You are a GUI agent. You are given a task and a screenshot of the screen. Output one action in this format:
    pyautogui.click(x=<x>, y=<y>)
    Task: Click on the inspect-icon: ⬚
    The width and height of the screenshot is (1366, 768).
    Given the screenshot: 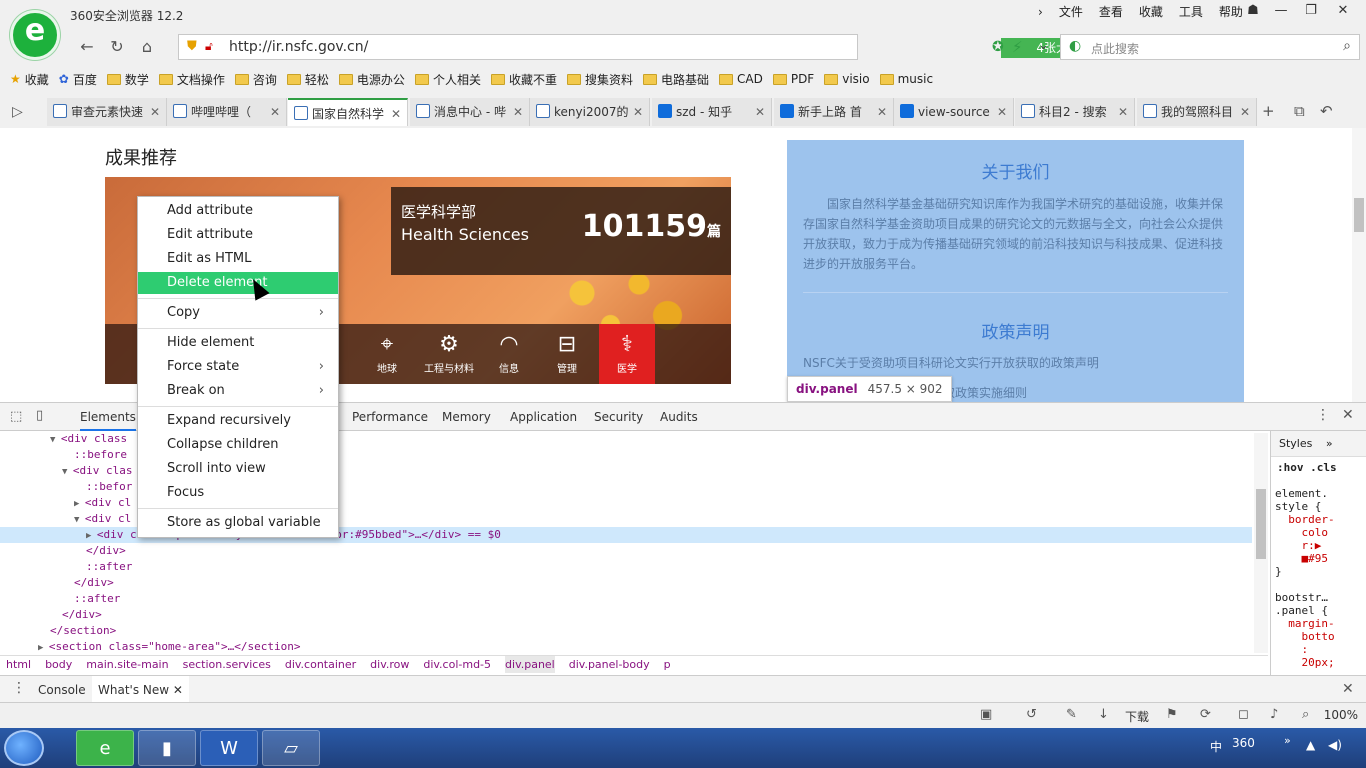 What is the action you would take?
    pyautogui.click(x=16, y=416)
    